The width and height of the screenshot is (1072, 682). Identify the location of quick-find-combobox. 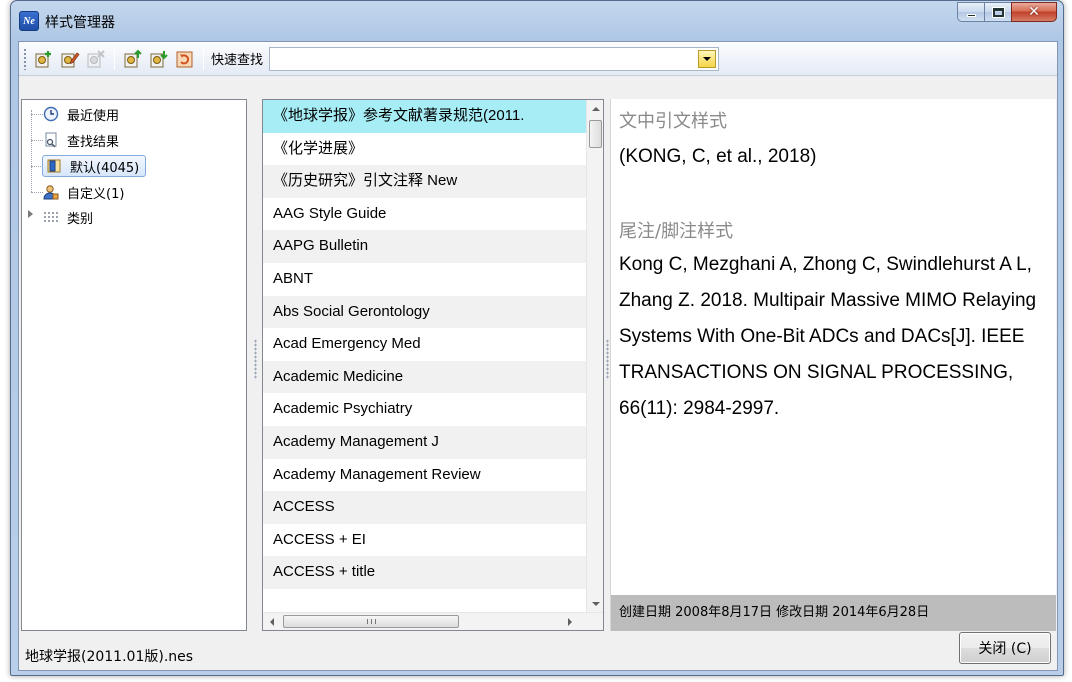
(494, 58).